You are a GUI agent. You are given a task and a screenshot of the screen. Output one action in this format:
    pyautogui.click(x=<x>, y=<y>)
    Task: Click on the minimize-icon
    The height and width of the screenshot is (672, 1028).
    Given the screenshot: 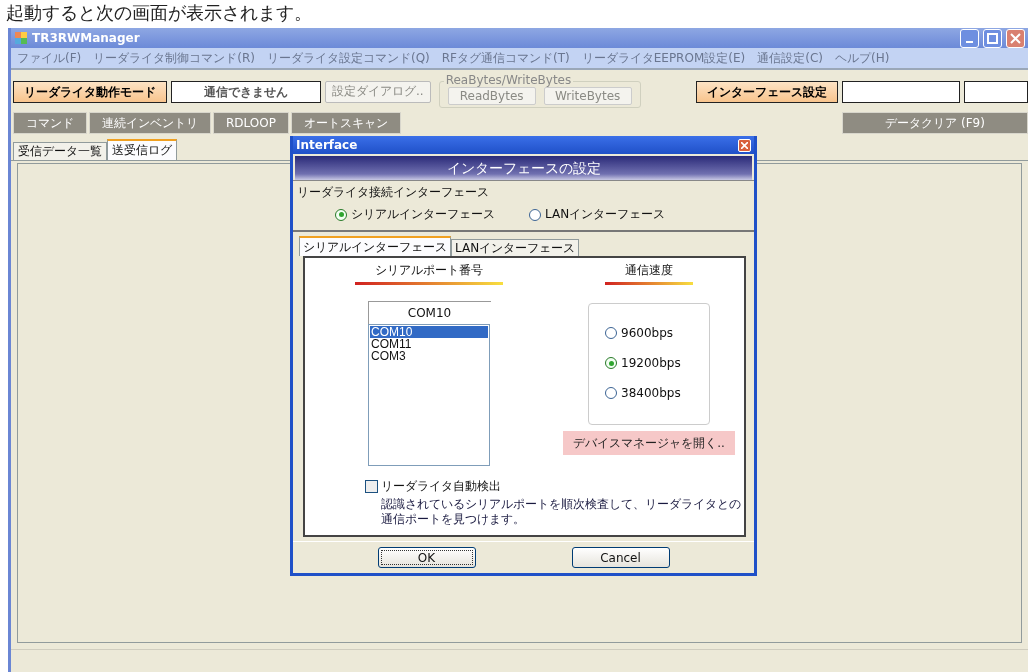 What is the action you would take?
    pyautogui.click(x=969, y=41)
    